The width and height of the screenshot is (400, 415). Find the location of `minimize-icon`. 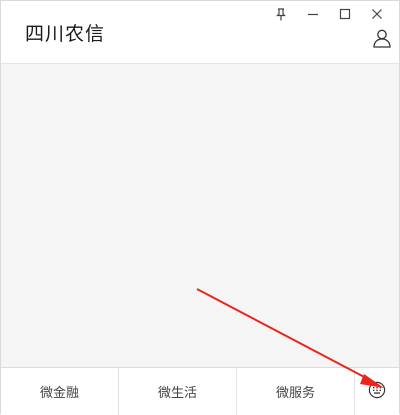

minimize-icon is located at coordinates (313, 14).